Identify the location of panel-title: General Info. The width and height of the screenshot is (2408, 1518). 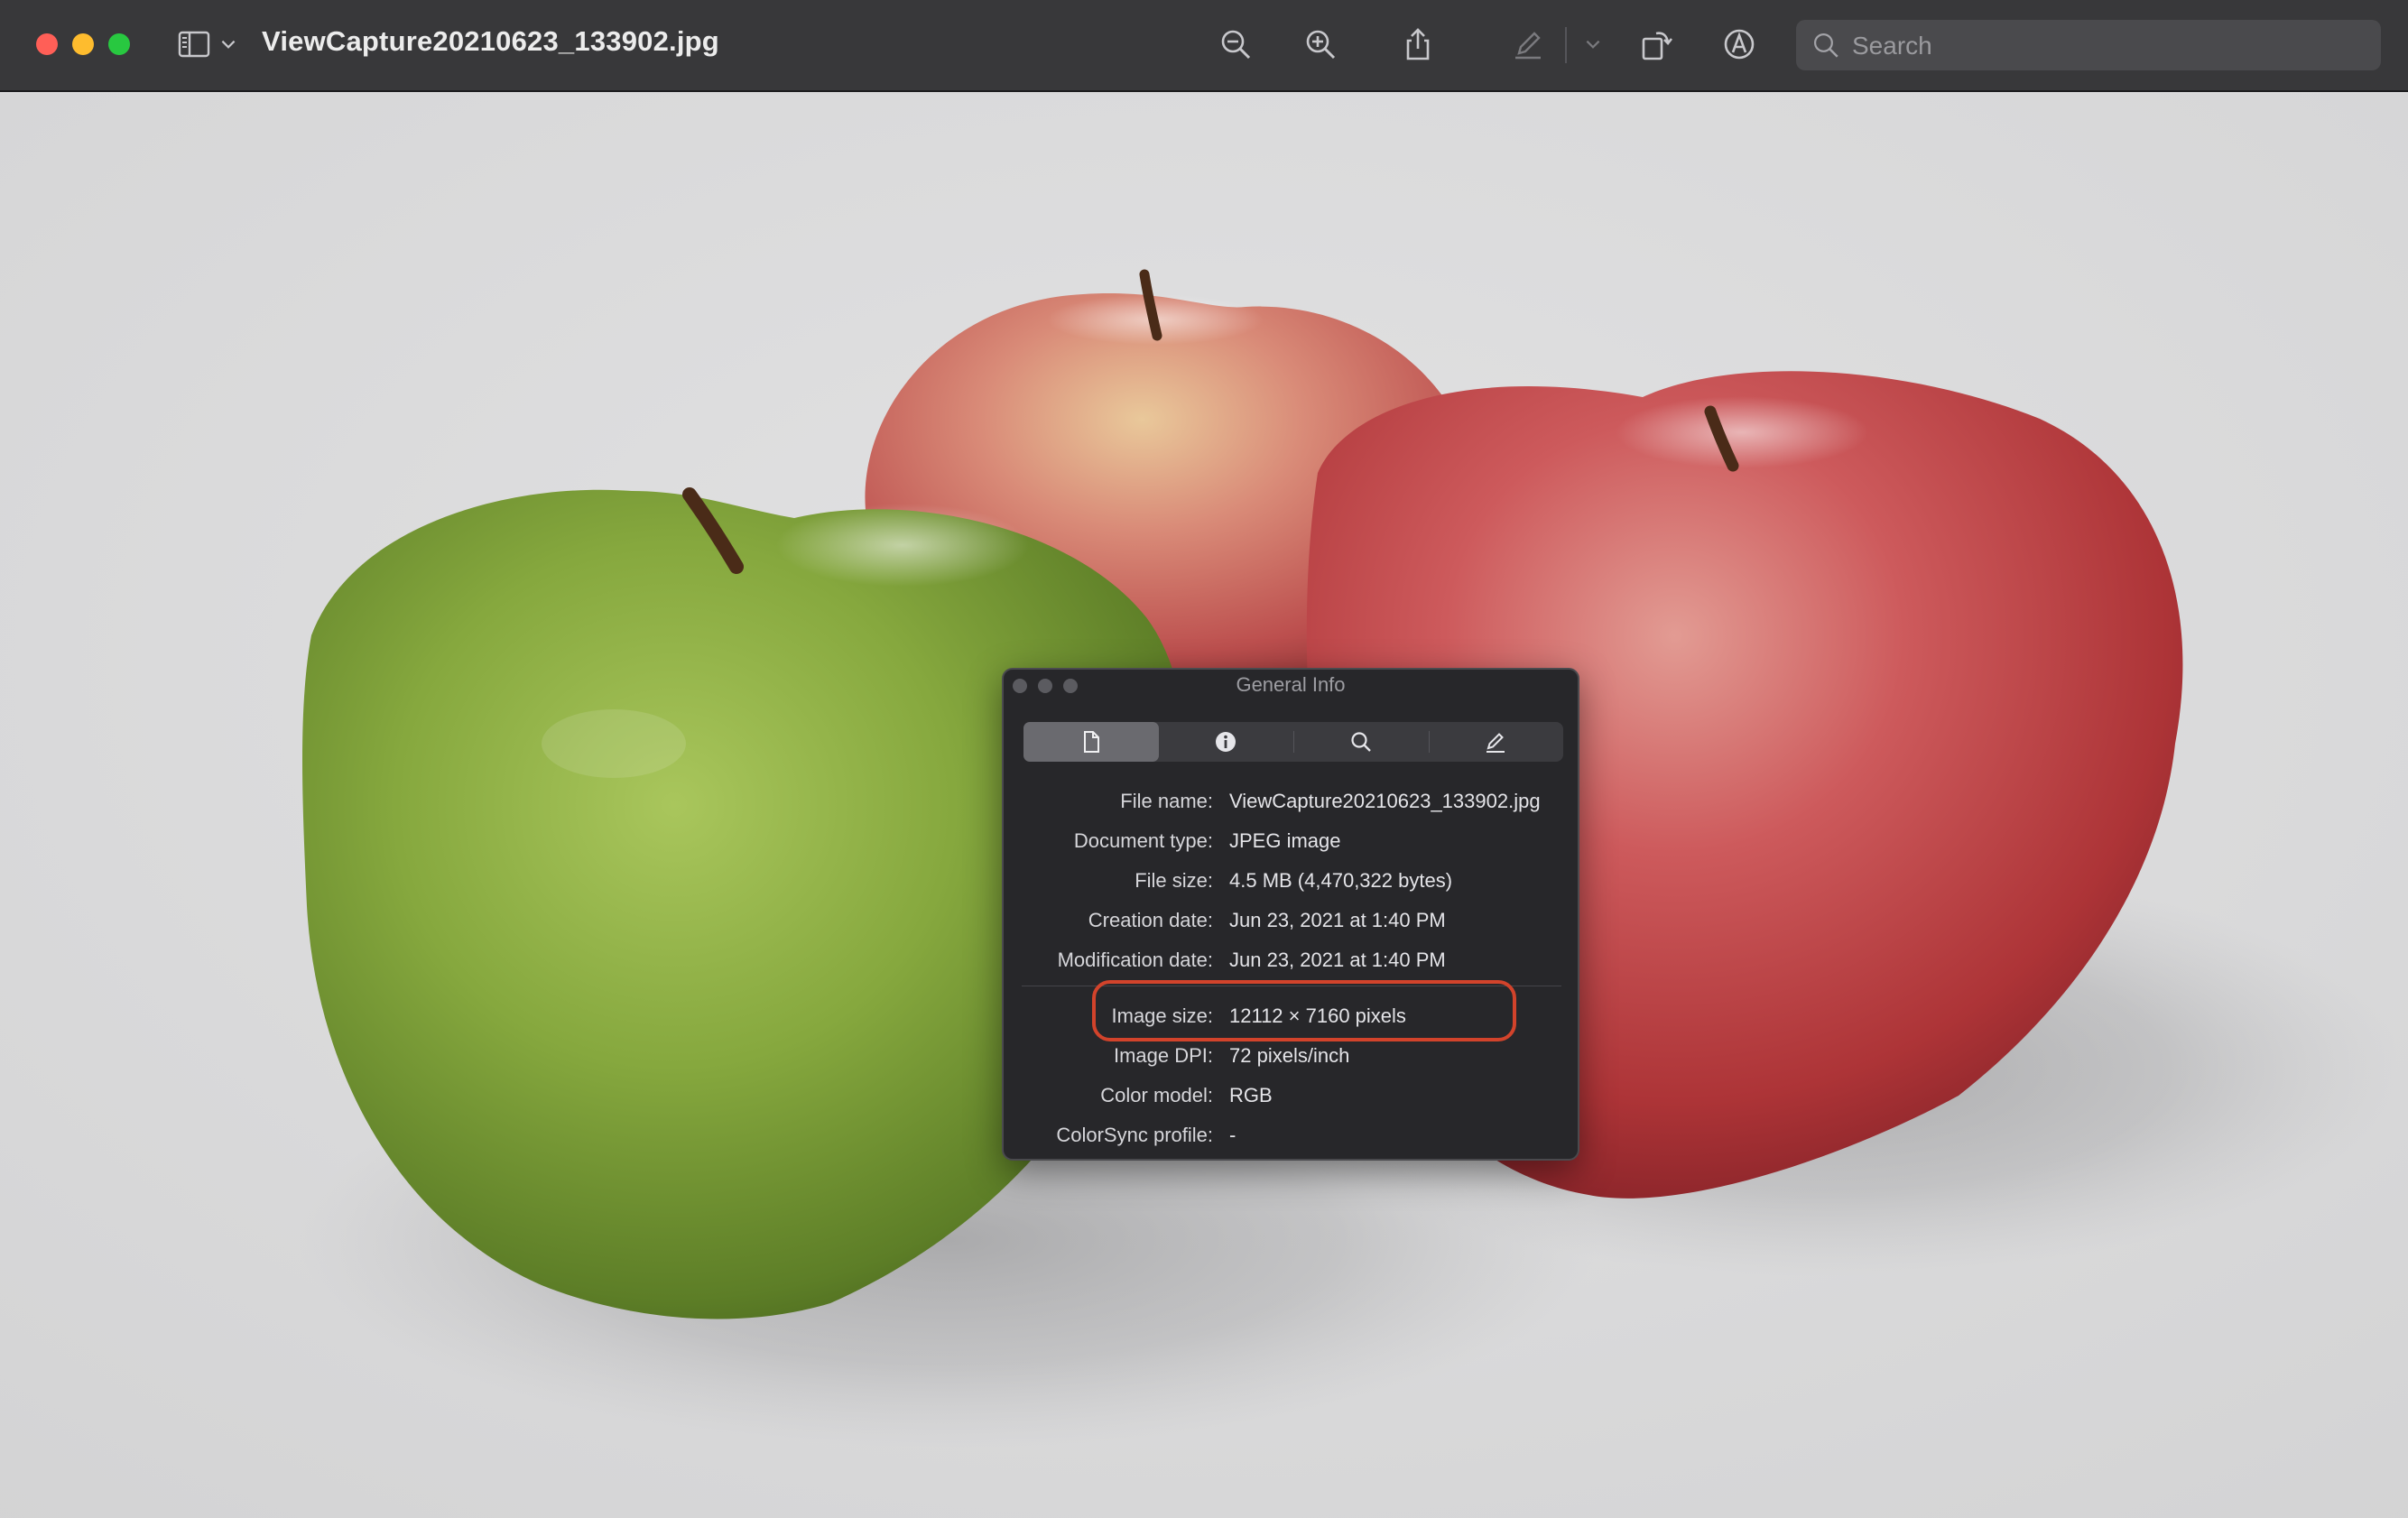
(1291, 684).